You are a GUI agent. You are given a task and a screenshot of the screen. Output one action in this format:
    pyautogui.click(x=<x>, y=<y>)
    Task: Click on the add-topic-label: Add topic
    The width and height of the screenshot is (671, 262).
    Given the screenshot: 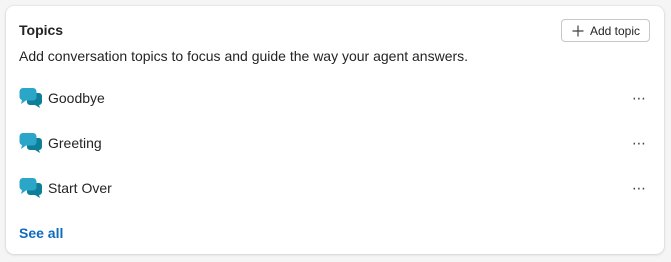 What is the action you would take?
    pyautogui.click(x=614, y=30)
    